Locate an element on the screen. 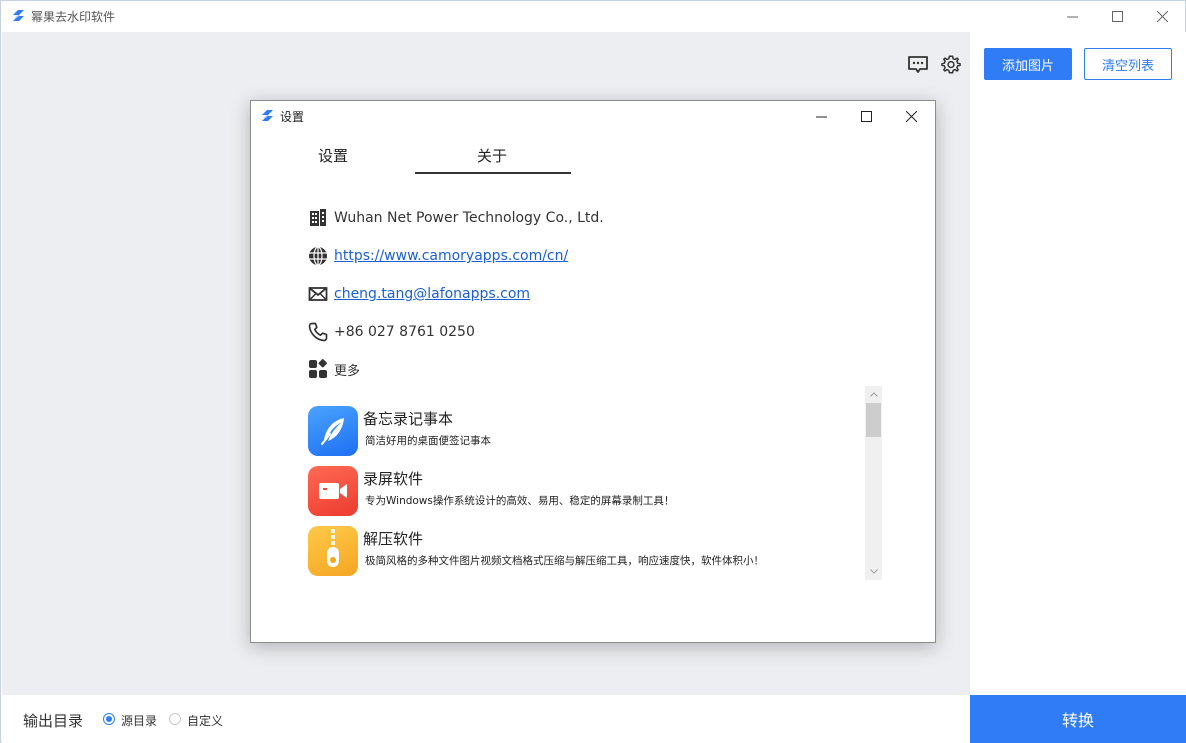 Image resolution: width=1186 pixels, height=743 pixels. building-icon is located at coordinates (318, 217).